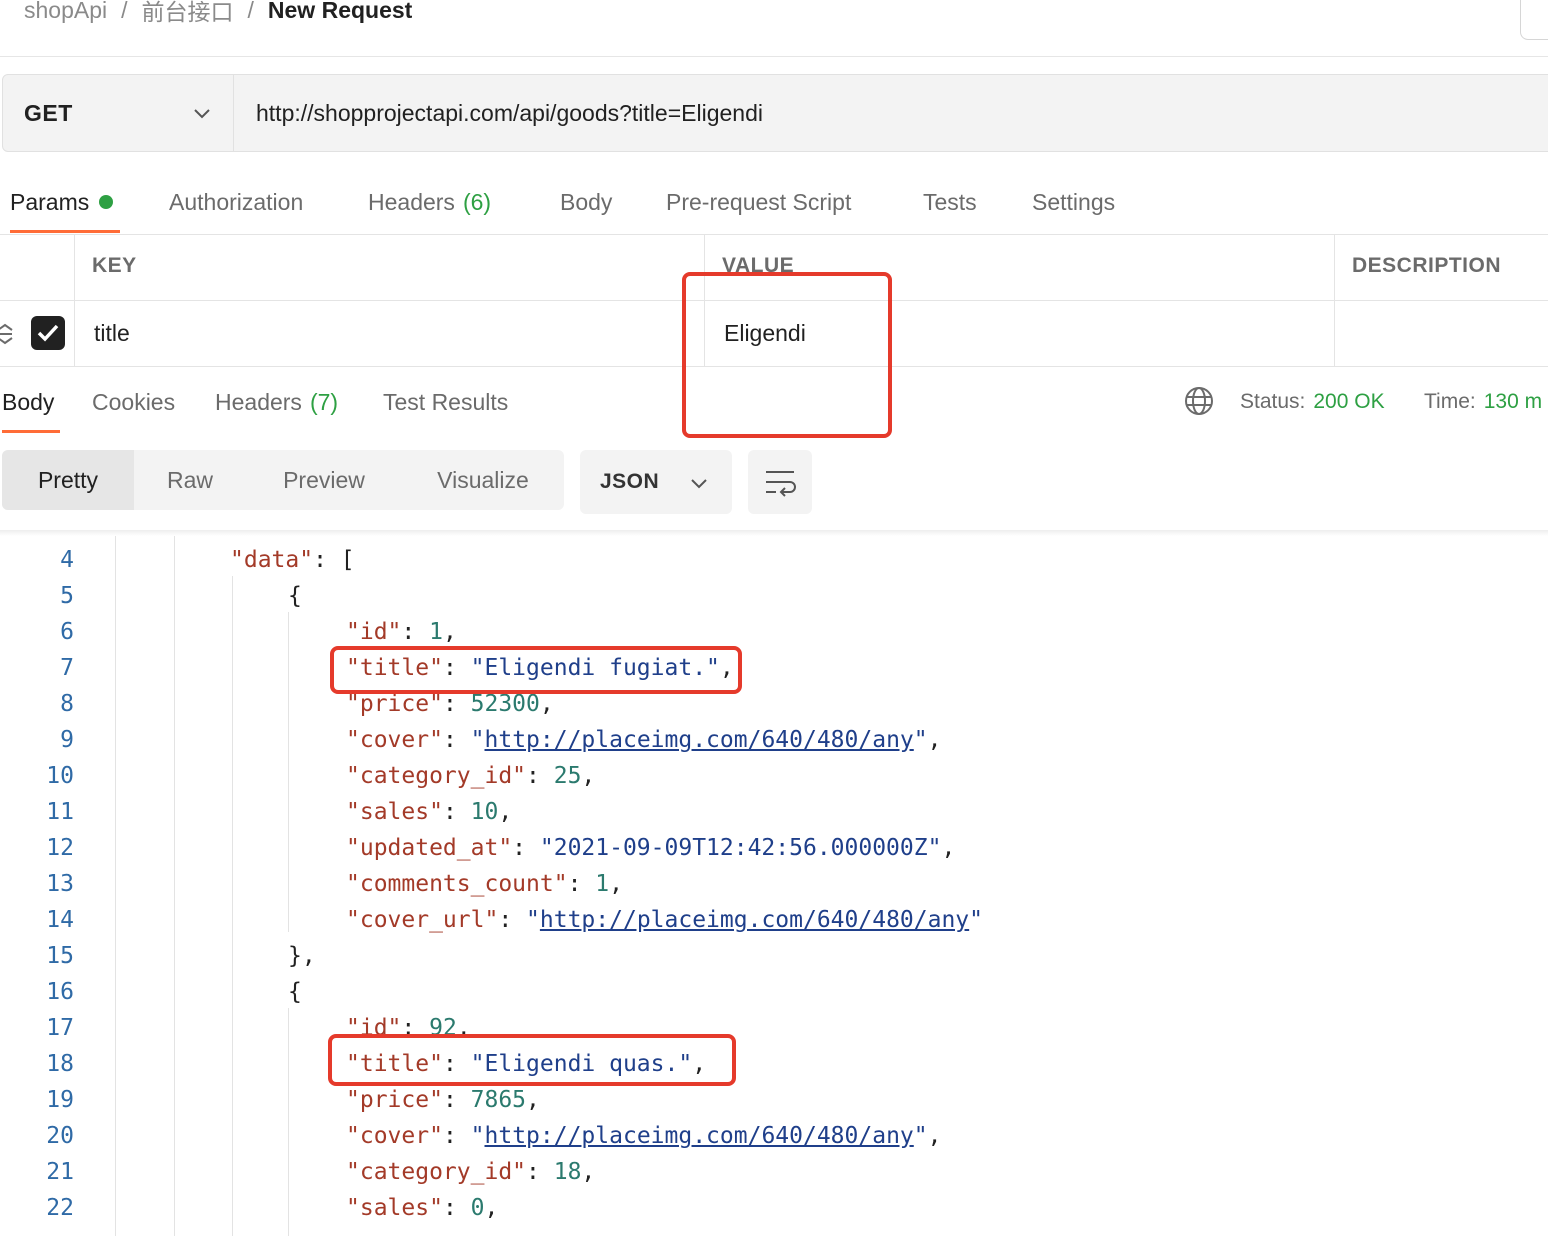 The height and width of the screenshot is (1236, 1548). What do you see at coordinates (8, 334) in the screenshot?
I see `drag-handle-icon` at bounding box center [8, 334].